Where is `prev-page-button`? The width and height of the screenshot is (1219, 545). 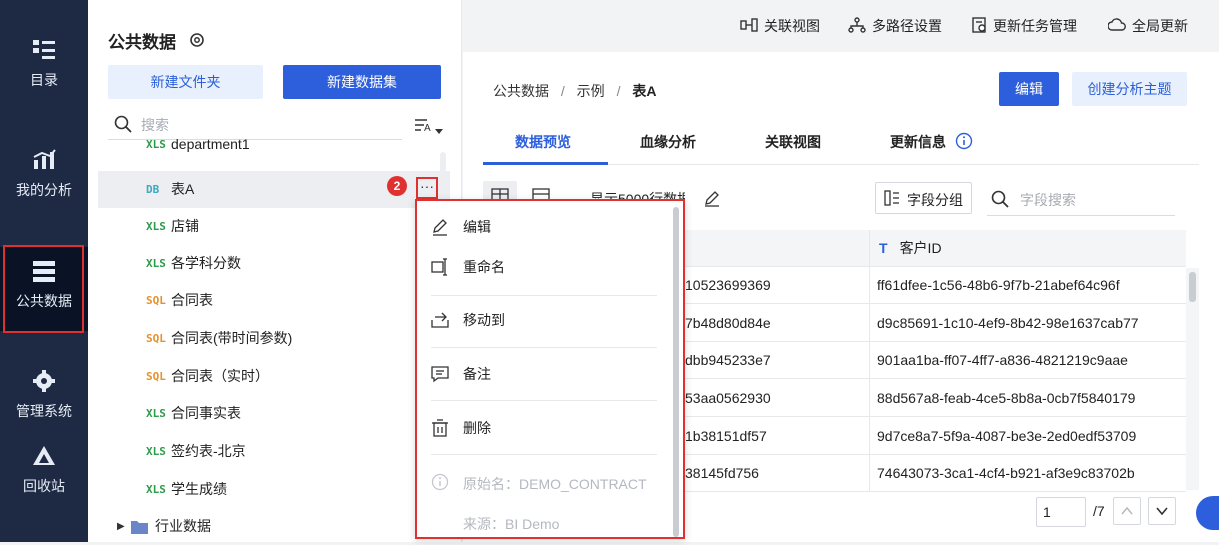 prev-page-button is located at coordinates (1127, 511).